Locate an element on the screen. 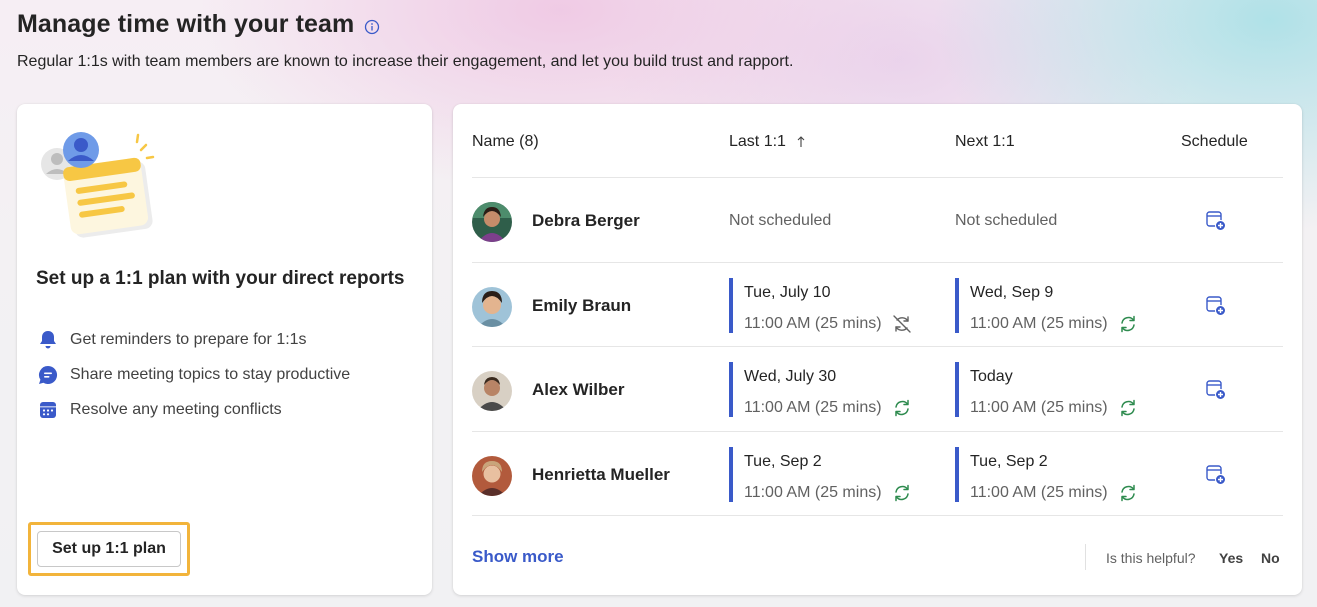 Image resolution: width=1317 pixels, height=607 pixels. feature-label: Share meeting topics to stay productive is located at coordinates (210, 374).